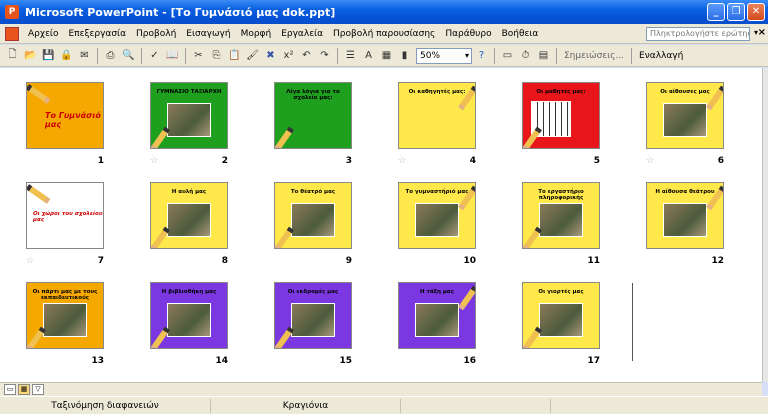 The height and width of the screenshot is (414, 768). I want to click on color-grayscale-icon: ▮, so click(404, 55).